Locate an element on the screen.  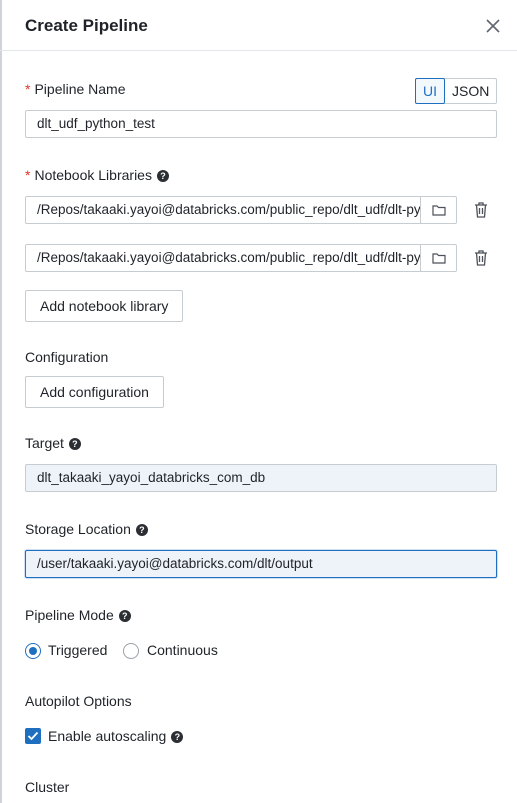
enable-autoscaling-label: Enable autoscaling is located at coordinates (107, 736).